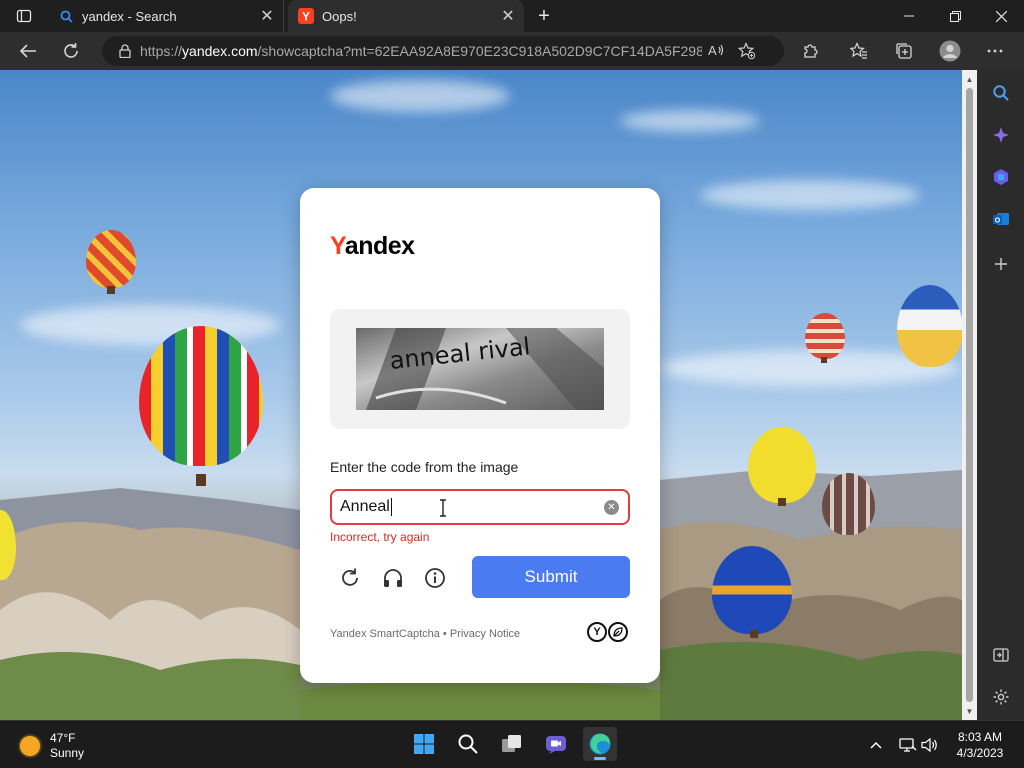 This screenshot has height=768, width=1024. I want to click on tab-strip: yandex - Search ✕ Y Oops! ✕ +, so click(512, 16).